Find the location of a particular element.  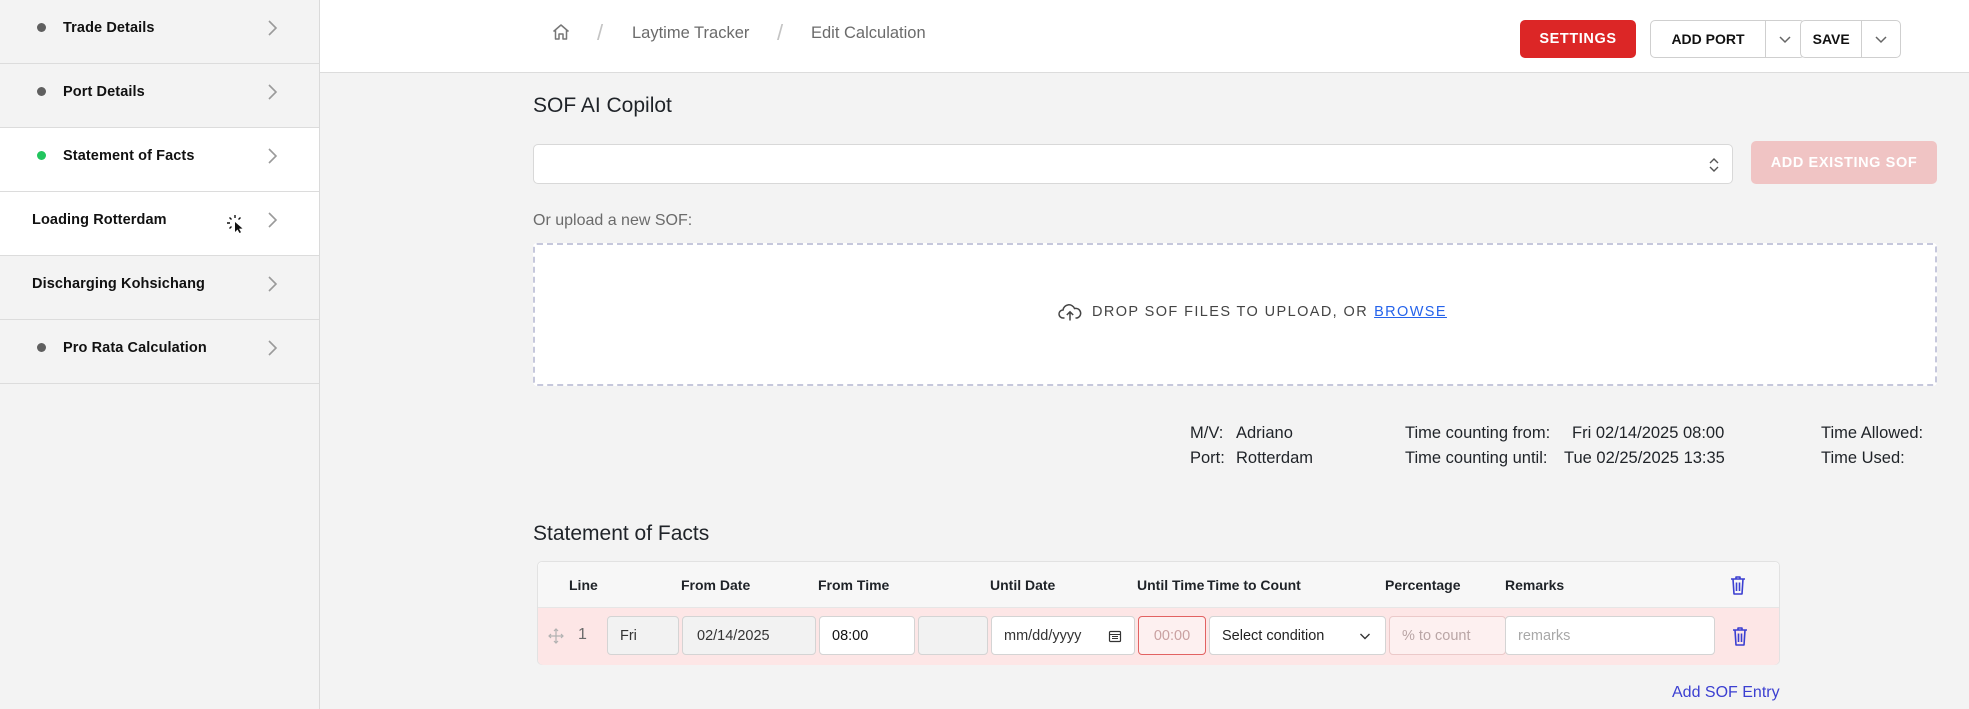

time-to-count-select: Select condition is located at coordinates (1297, 635).